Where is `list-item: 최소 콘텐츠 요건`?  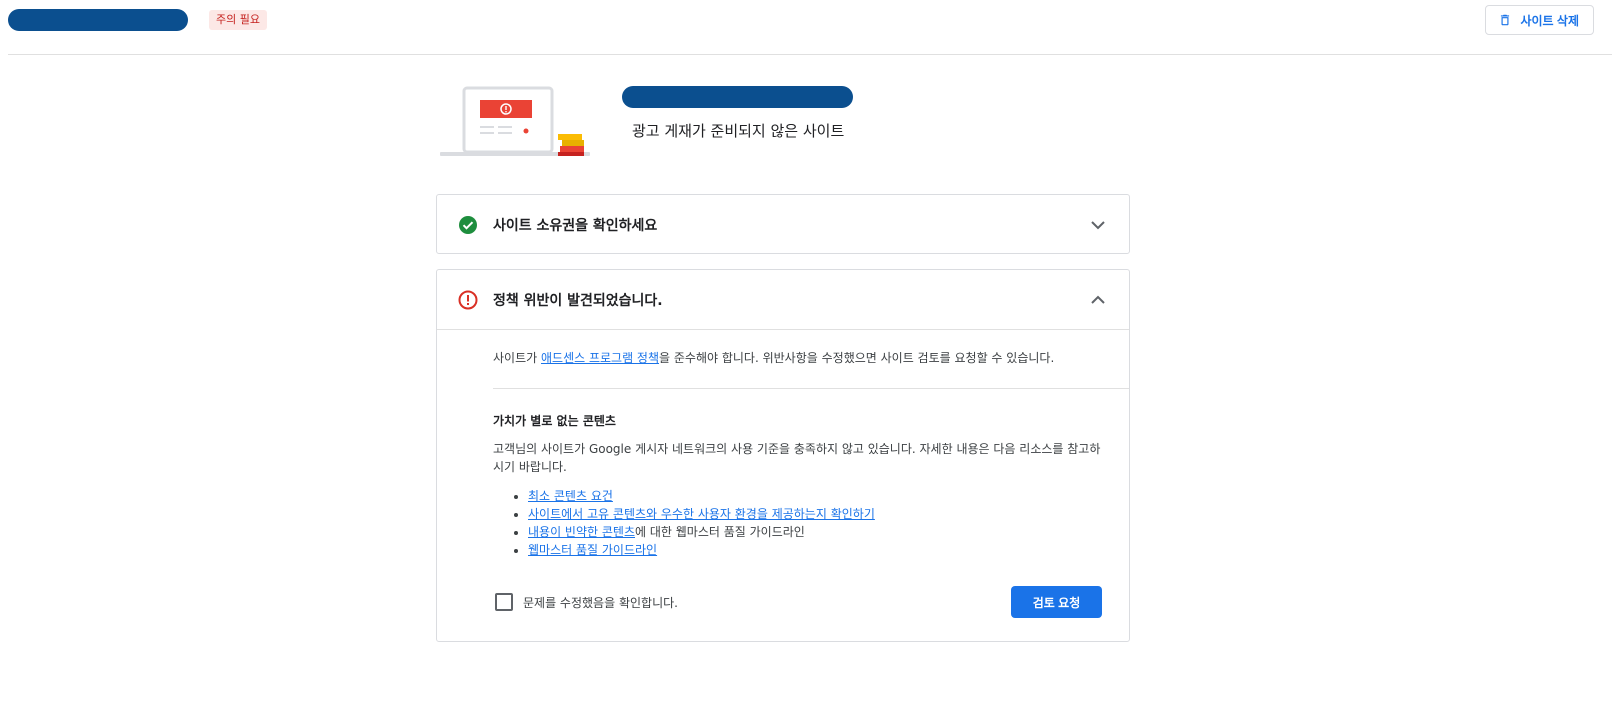
list-item: 최소 콘텐츠 요건 is located at coordinates (701, 496).